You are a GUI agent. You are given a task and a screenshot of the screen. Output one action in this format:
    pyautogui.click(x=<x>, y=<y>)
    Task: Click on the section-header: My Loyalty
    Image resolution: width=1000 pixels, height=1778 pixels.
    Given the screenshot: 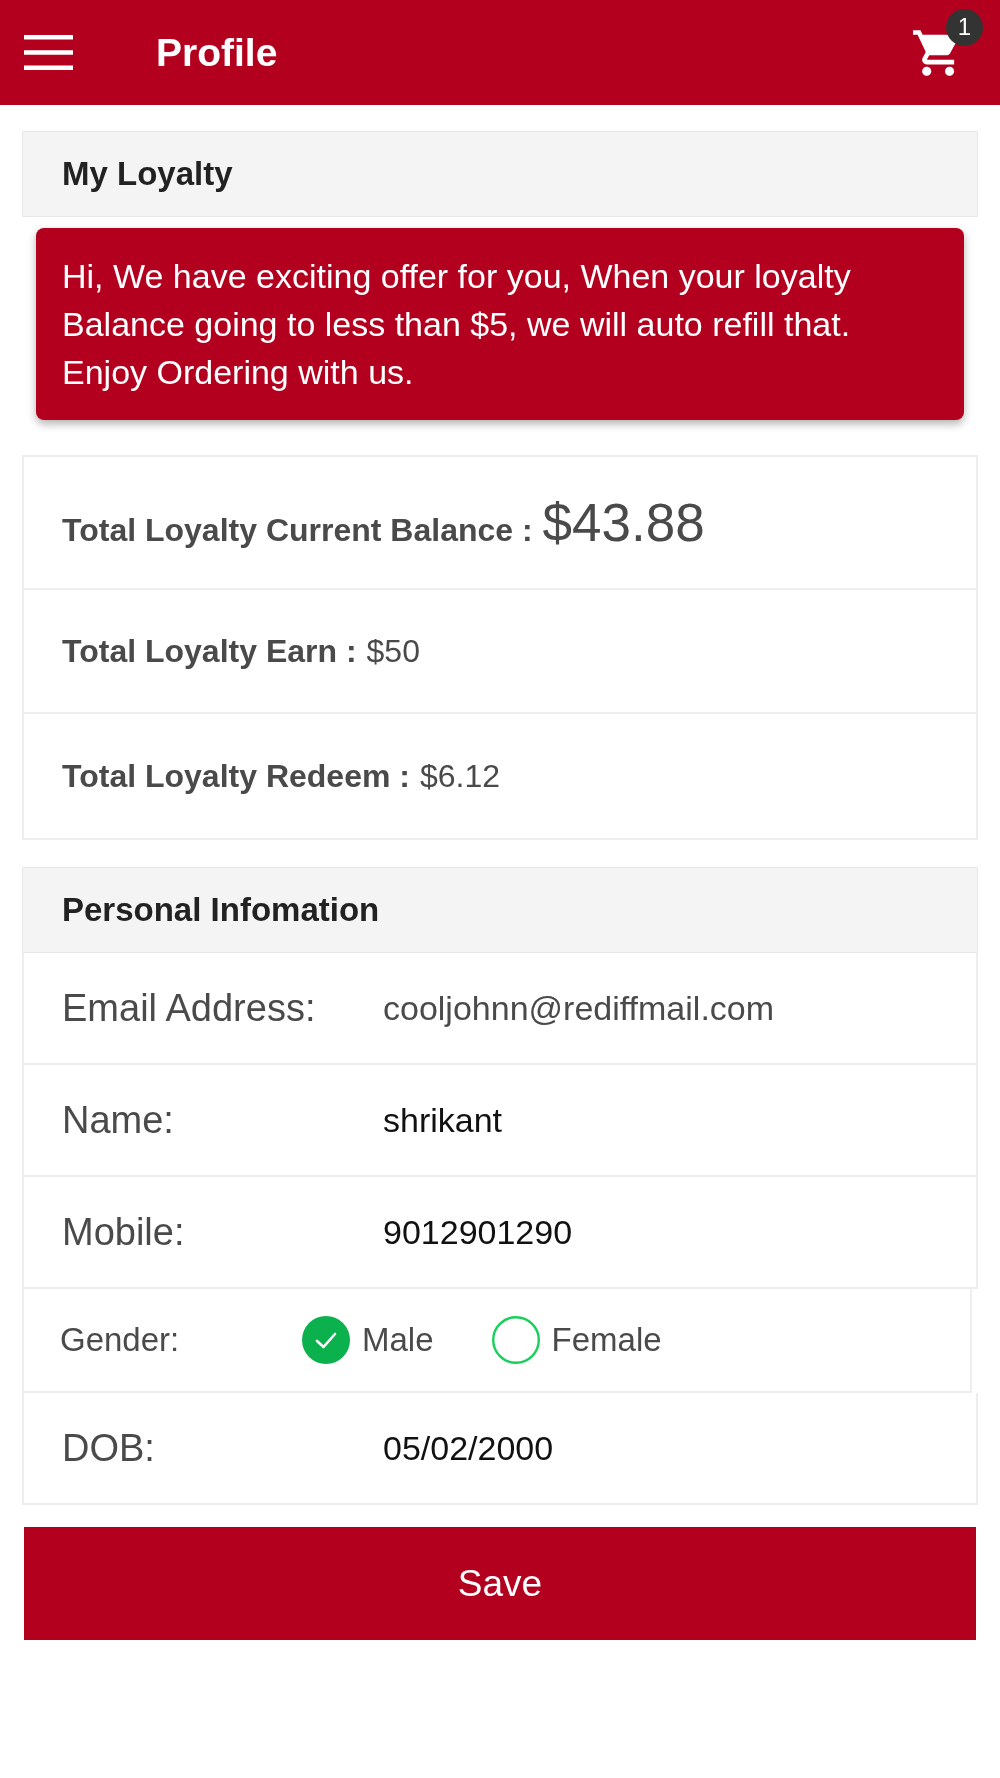 What is the action you would take?
    pyautogui.click(x=500, y=174)
    